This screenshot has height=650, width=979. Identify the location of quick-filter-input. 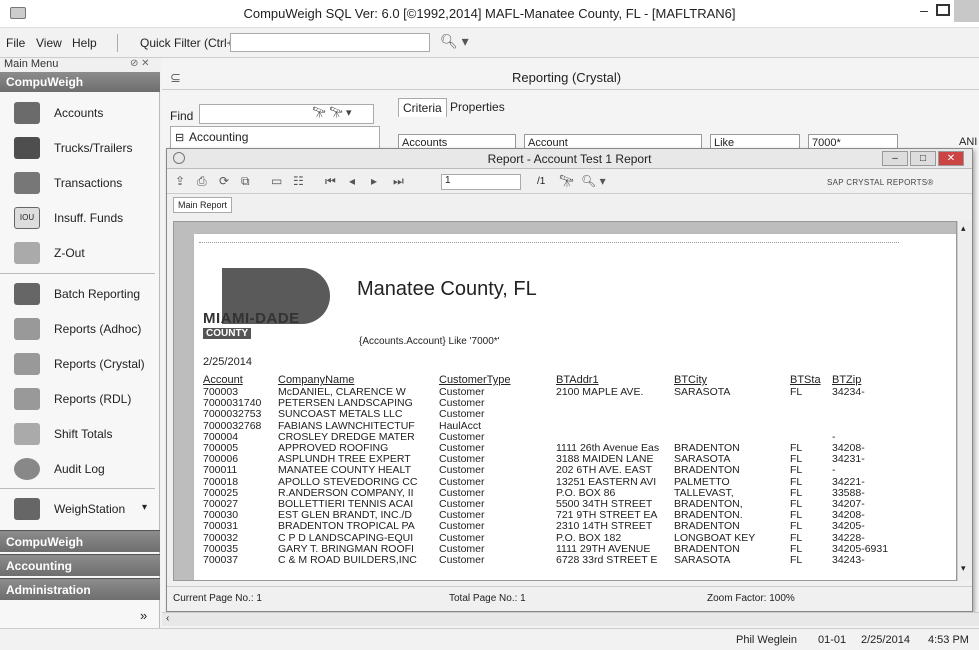
(330, 42).